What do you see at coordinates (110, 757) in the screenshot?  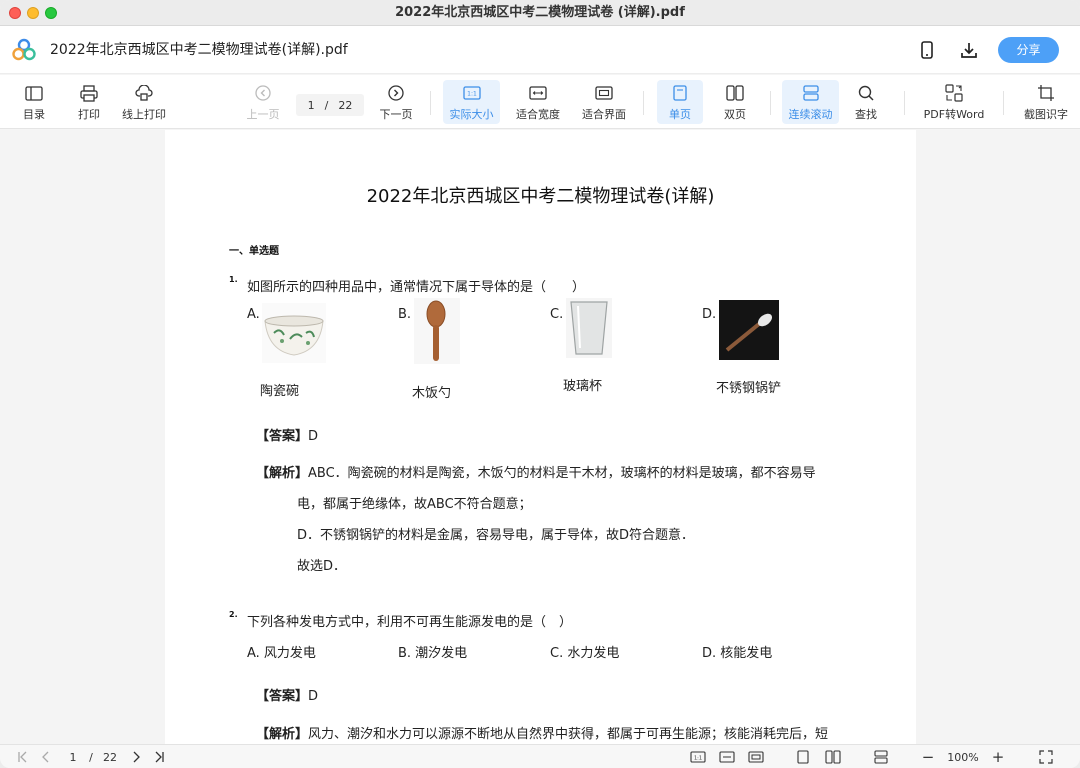 I see `bottom-page-total: 22` at bounding box center [110, 757].